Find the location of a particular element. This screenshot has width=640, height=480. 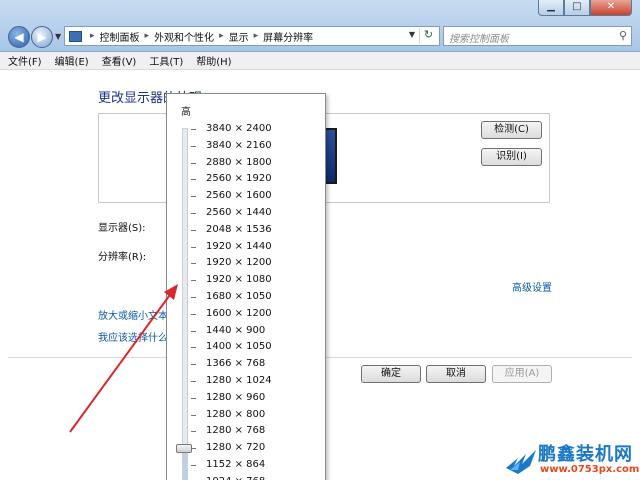

address-dropdown-icon: ▼ is located at coordinates (412, 34).